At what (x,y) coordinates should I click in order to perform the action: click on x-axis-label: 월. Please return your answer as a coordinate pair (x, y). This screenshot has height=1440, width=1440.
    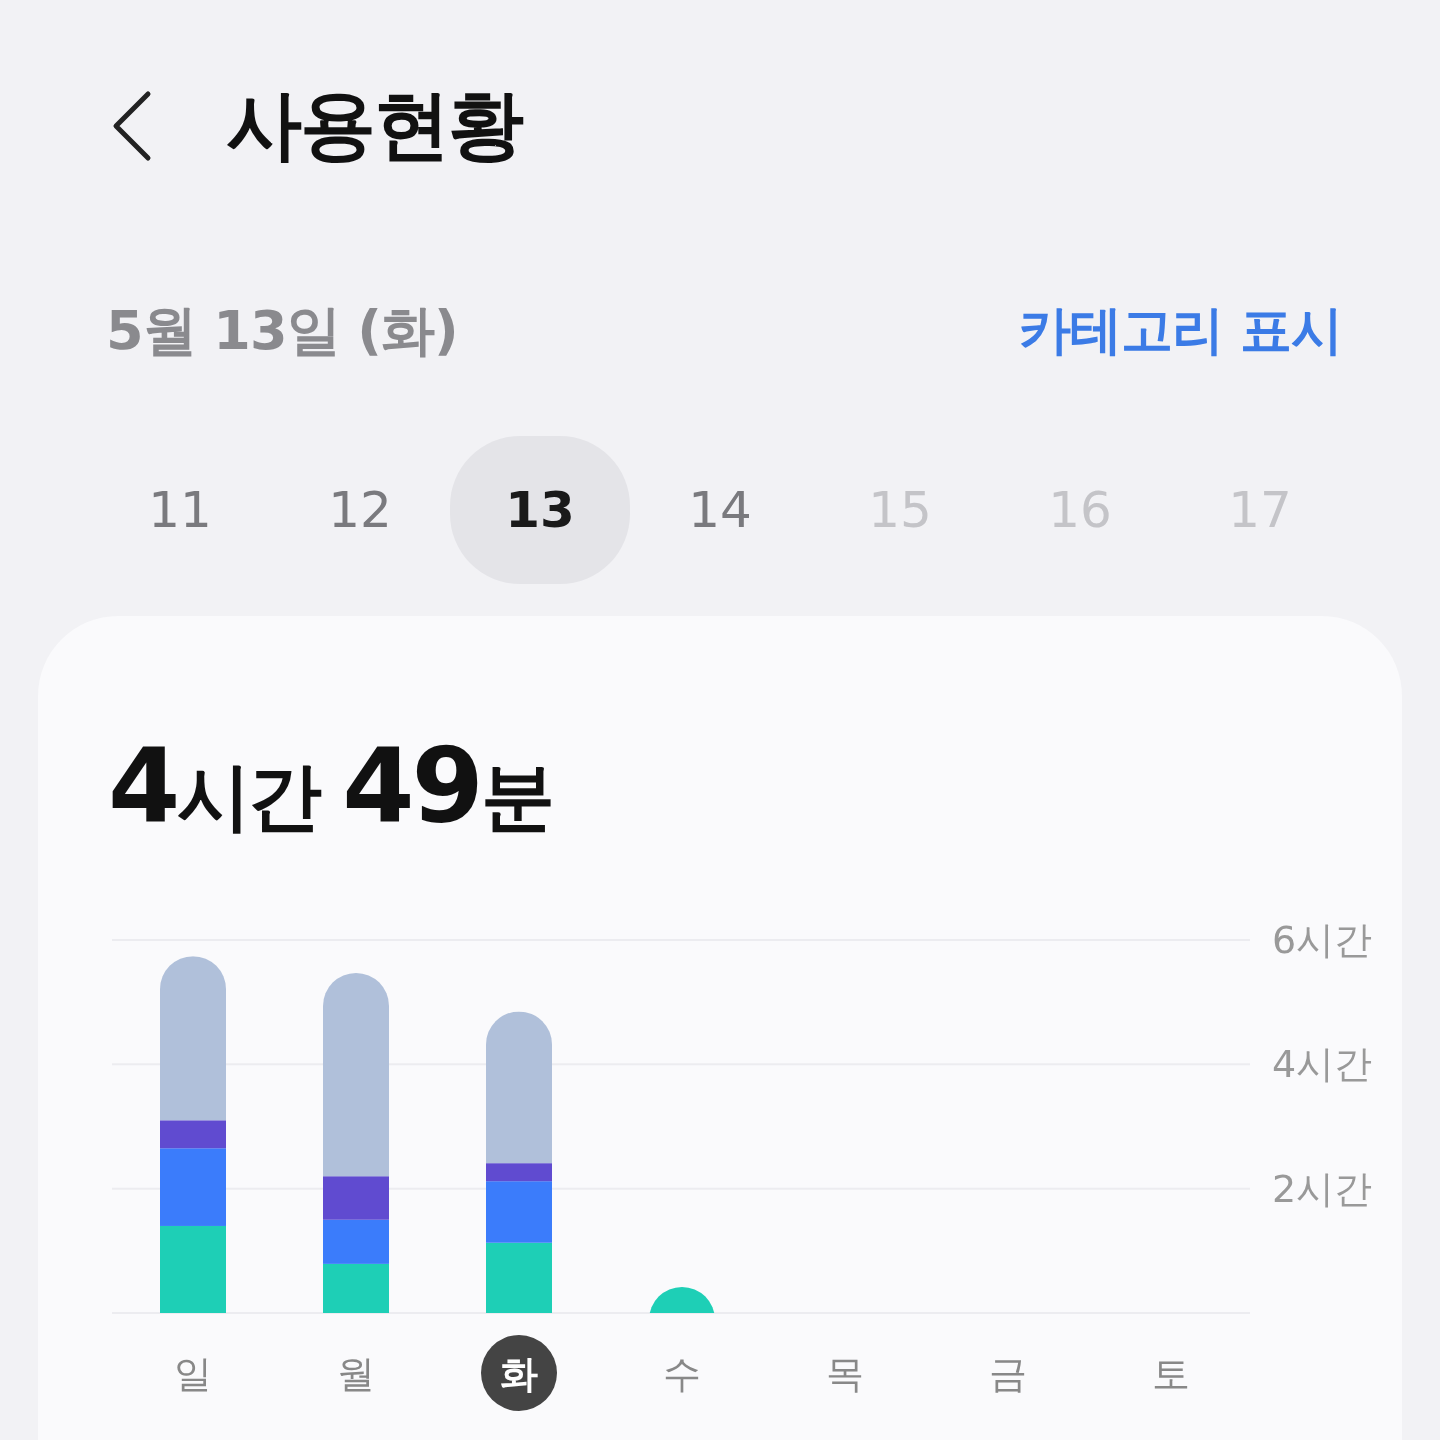
    Looking at the image, I should click on (356, 1374).